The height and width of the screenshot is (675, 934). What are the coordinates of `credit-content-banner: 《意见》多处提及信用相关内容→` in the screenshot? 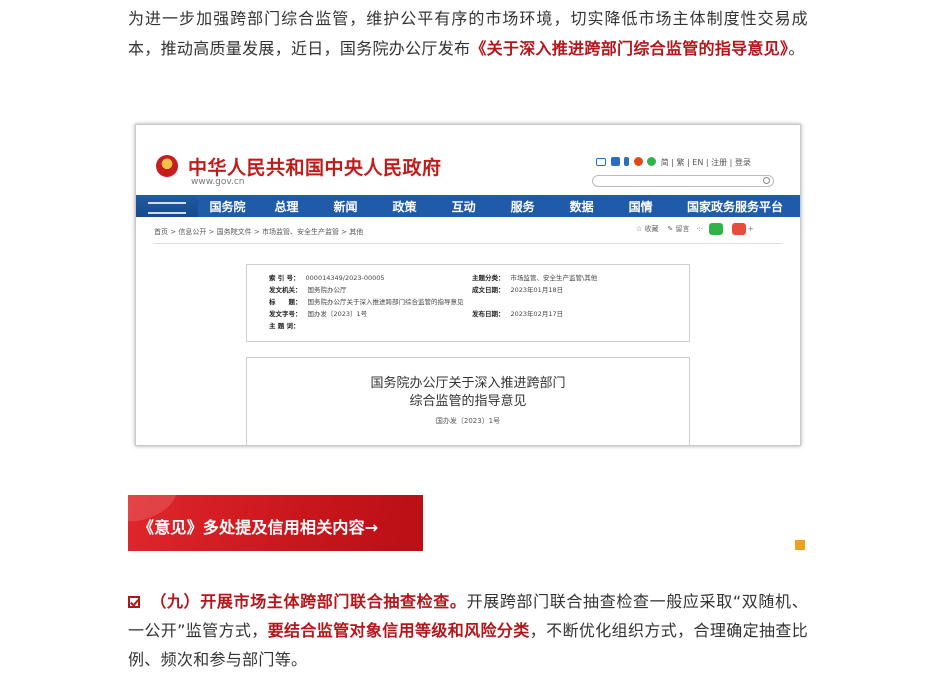 It's located at (275, 523).